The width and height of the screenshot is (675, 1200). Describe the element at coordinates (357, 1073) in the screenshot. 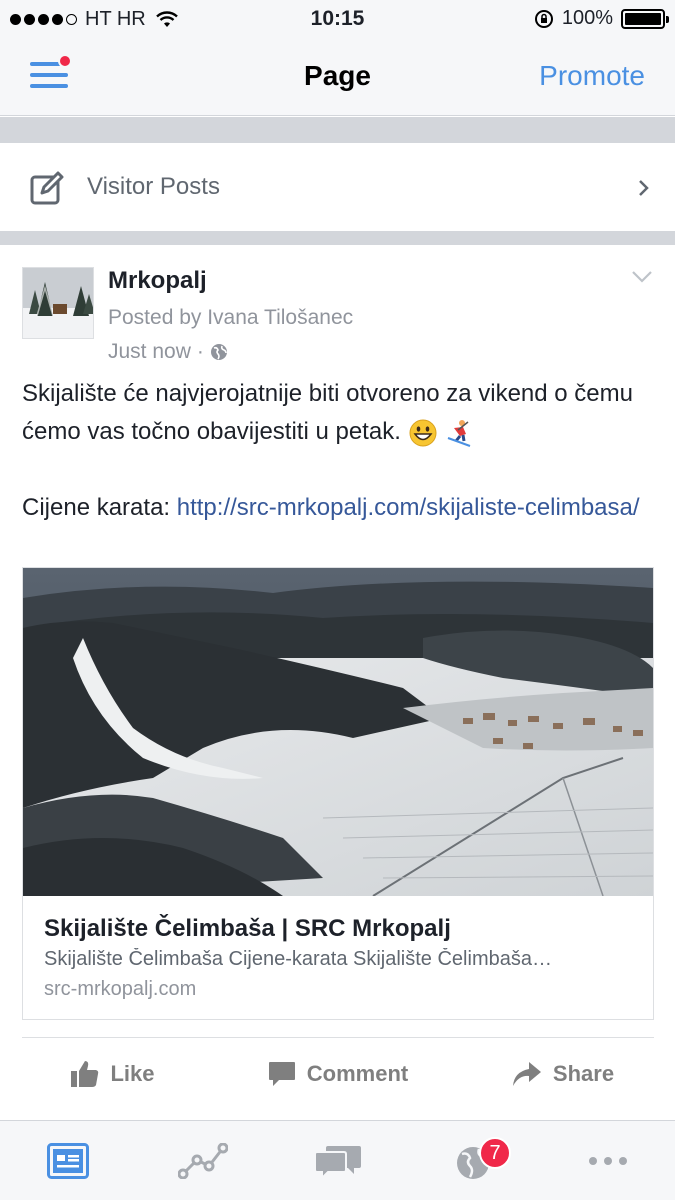

I see `comment-label: Comment` at that location.